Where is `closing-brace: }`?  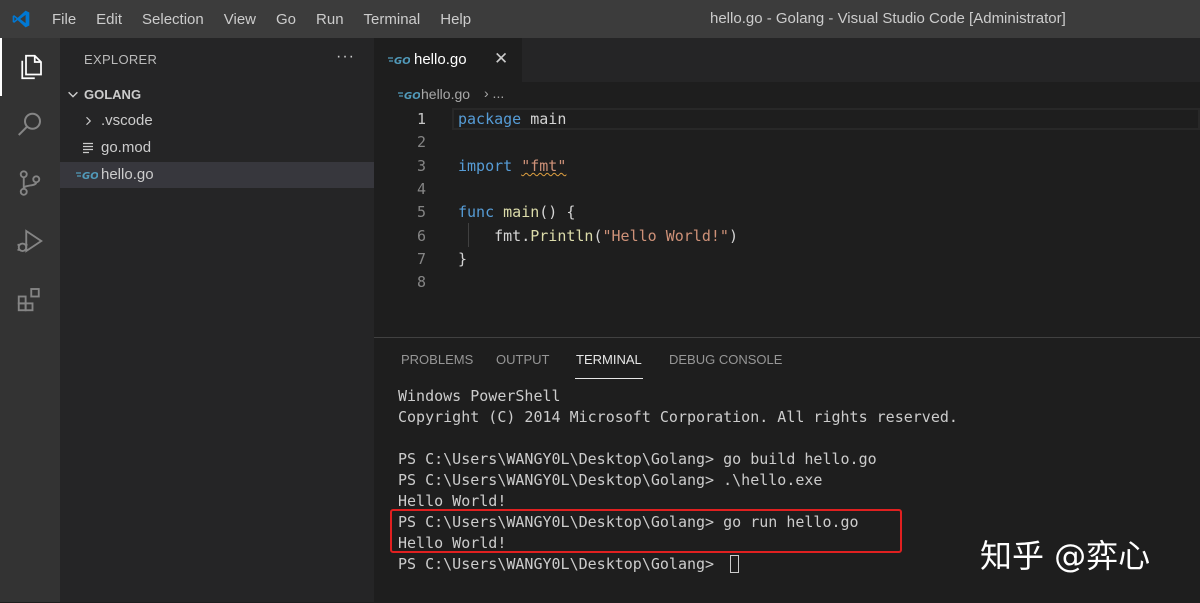 closing-brace: } is located at coordinates (463, 259).